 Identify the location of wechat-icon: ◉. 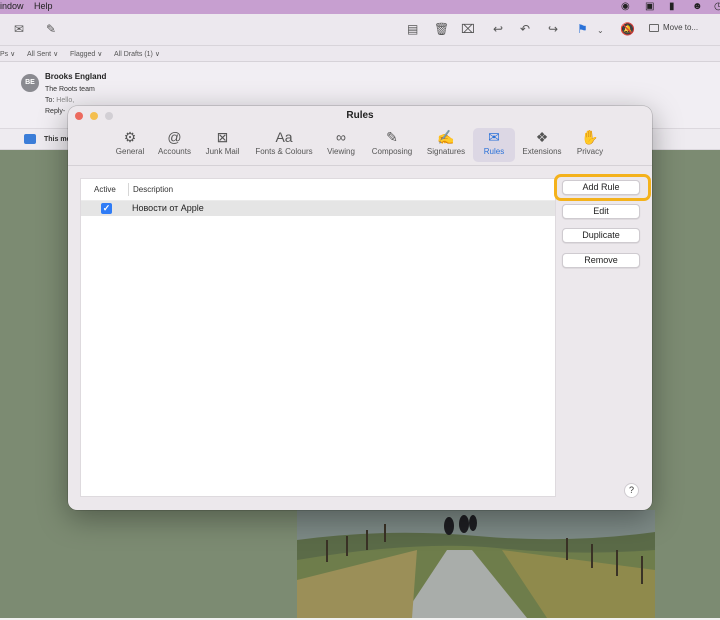
(625, 6).